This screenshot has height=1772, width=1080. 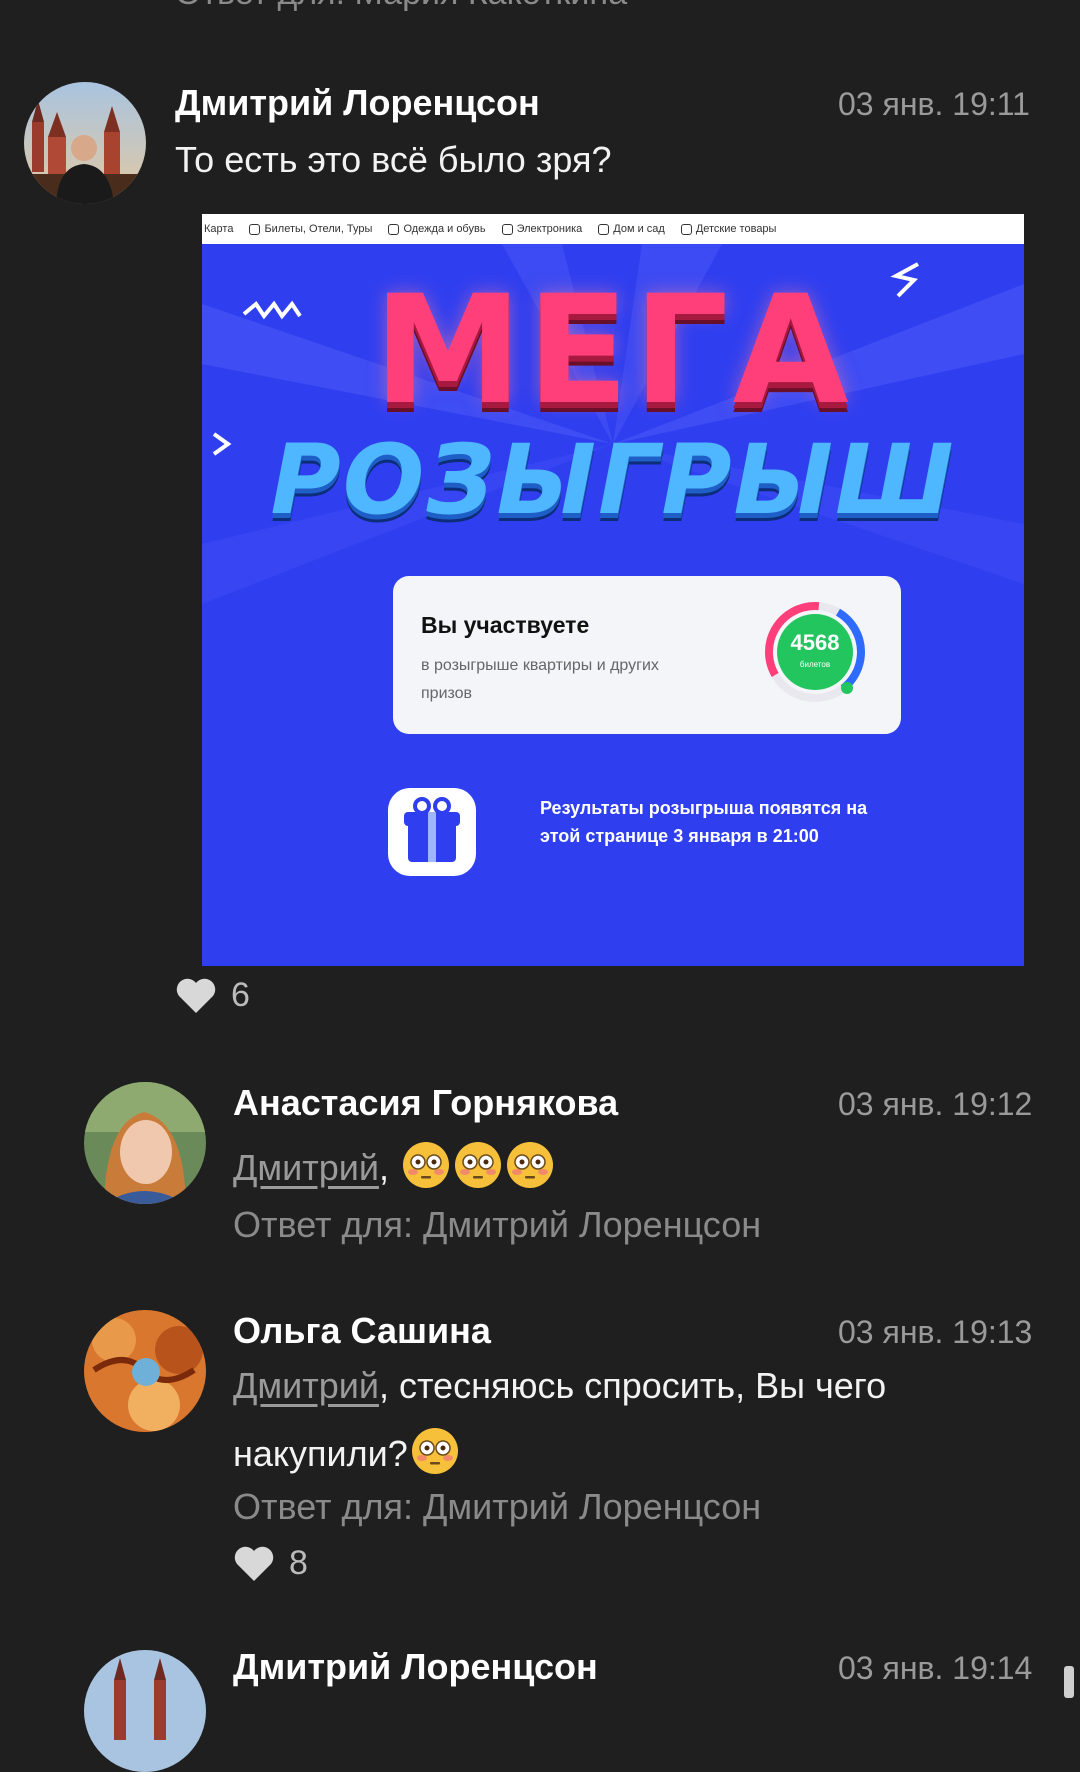 What do you see at coordinates (815, 664) in the screenshot?
I see `tickets-label: билетов` at bounding box center [815, 664].